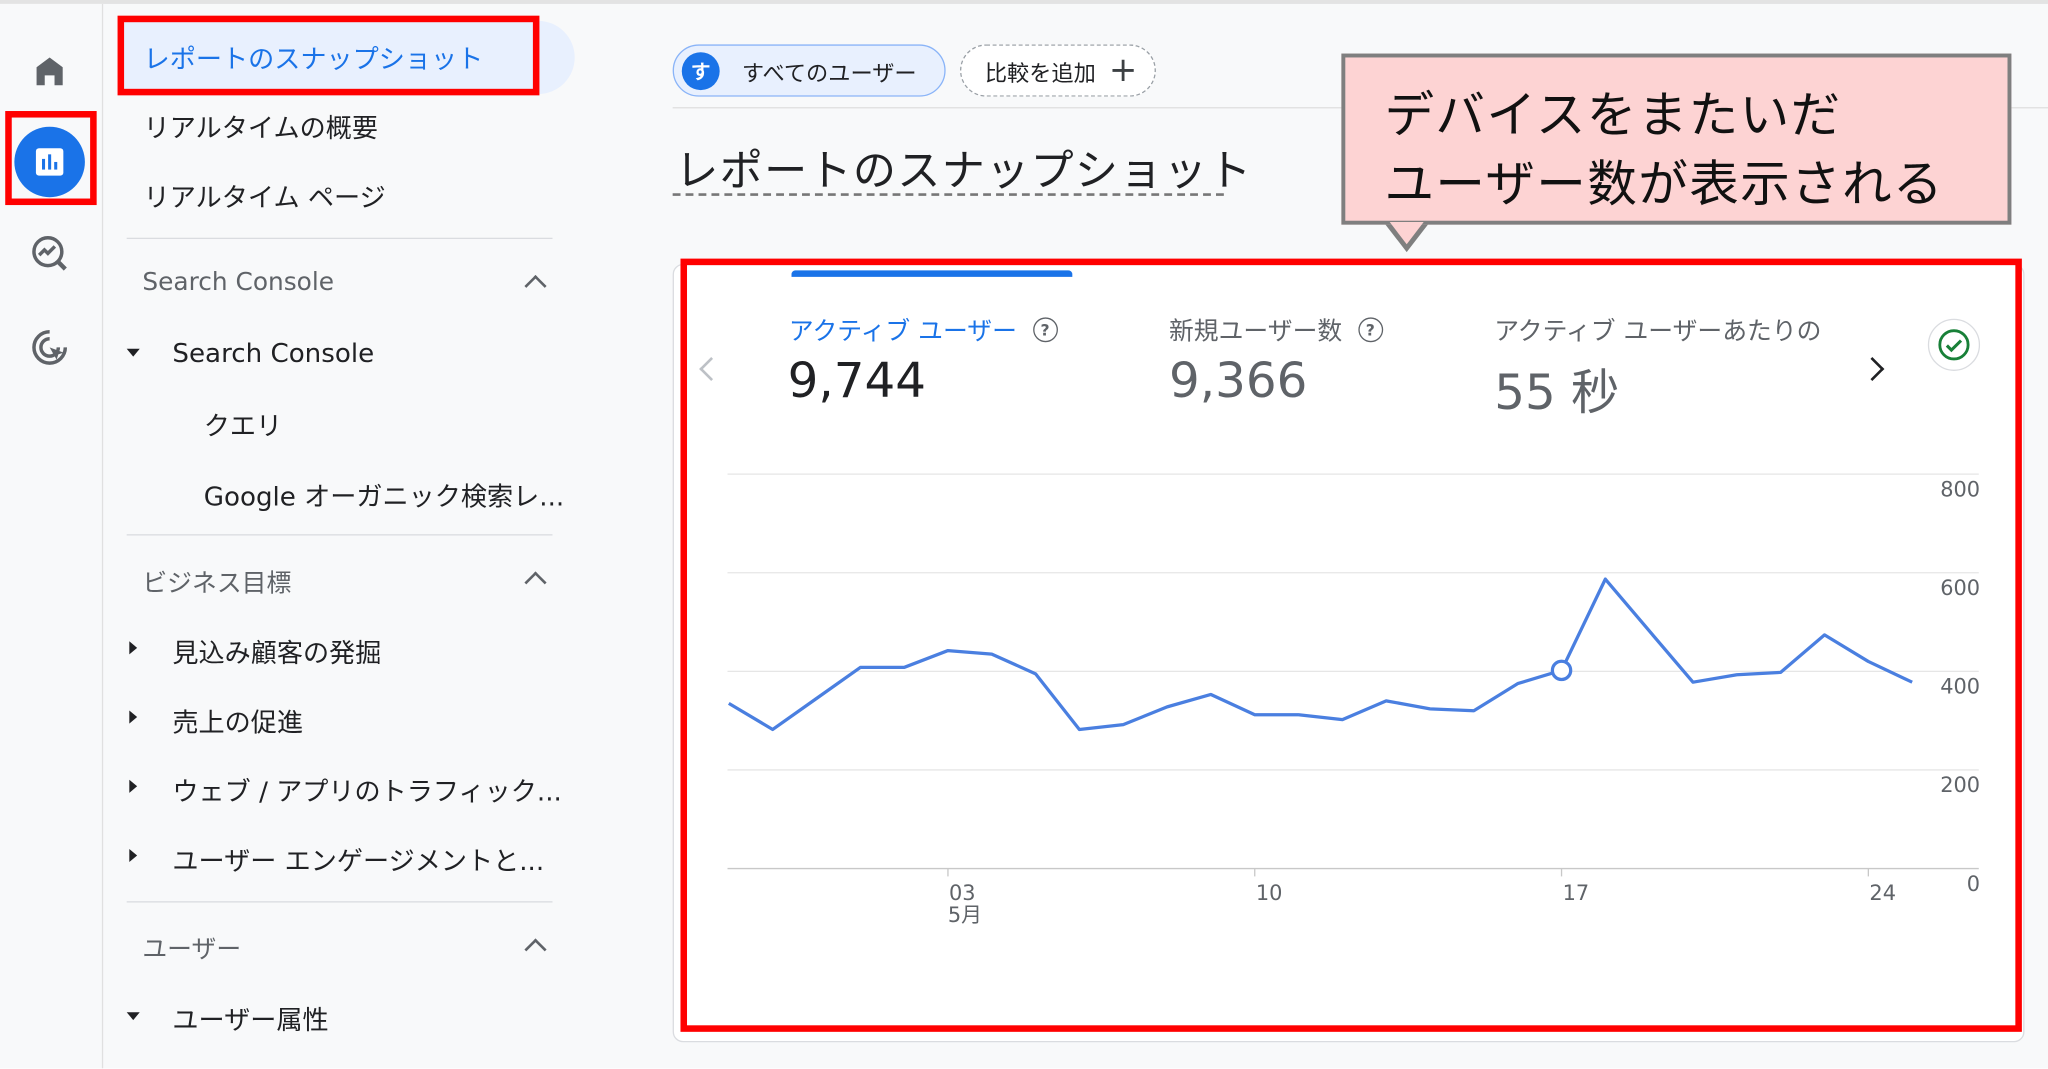 The height and width of the screenshot is (1069, 2048). What do you see at coordinates (1406, 233) in the screenshot?
I see `callout-tail-fill` at bounding box center [1406, 233].